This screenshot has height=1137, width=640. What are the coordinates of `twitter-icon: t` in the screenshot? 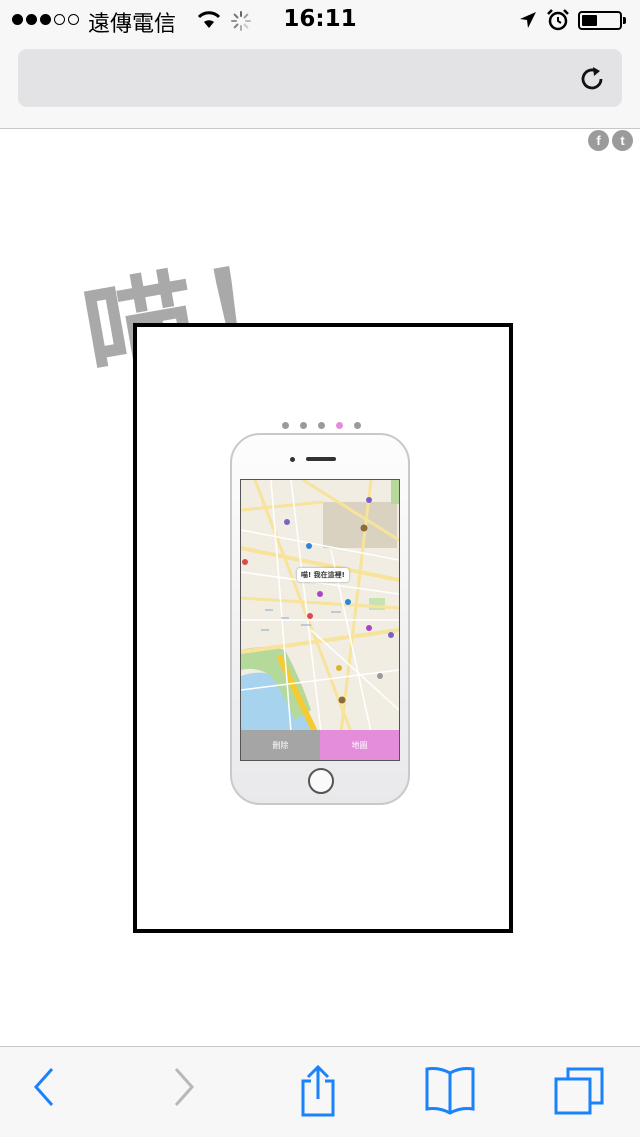 It's located at (622, 140).